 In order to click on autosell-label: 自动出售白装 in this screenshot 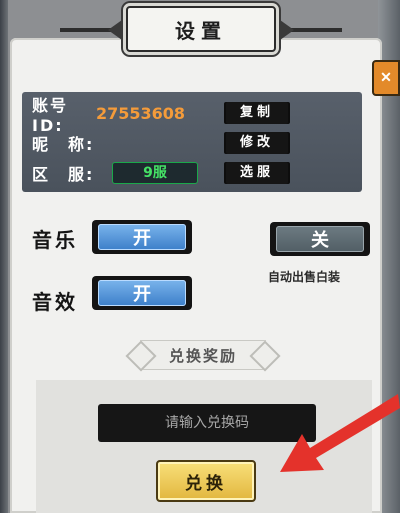, I will do `click(304, 277)`.